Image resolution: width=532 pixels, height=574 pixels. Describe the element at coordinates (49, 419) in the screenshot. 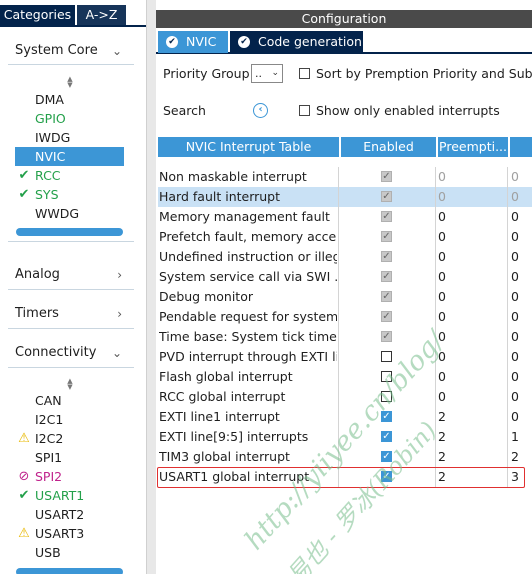

I see `sidebar-item-label: I2C1` at that location.